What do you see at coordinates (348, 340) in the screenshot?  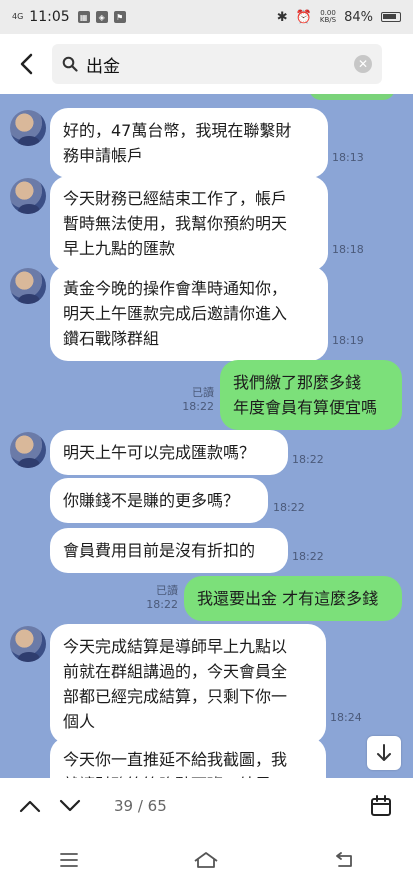 I see `message-time: 18:19` at bounding box center [348, 340].